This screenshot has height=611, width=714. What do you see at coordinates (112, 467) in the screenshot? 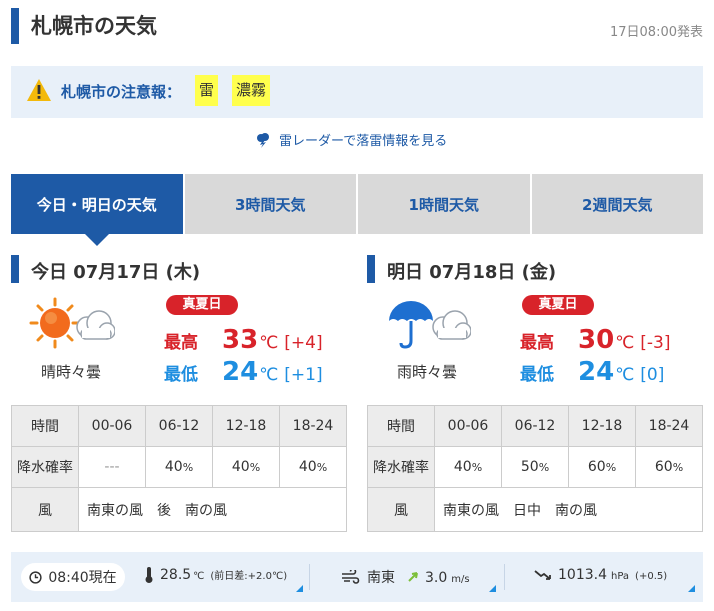
I see `rain-cell: ---` at bounding box center [112, 467].